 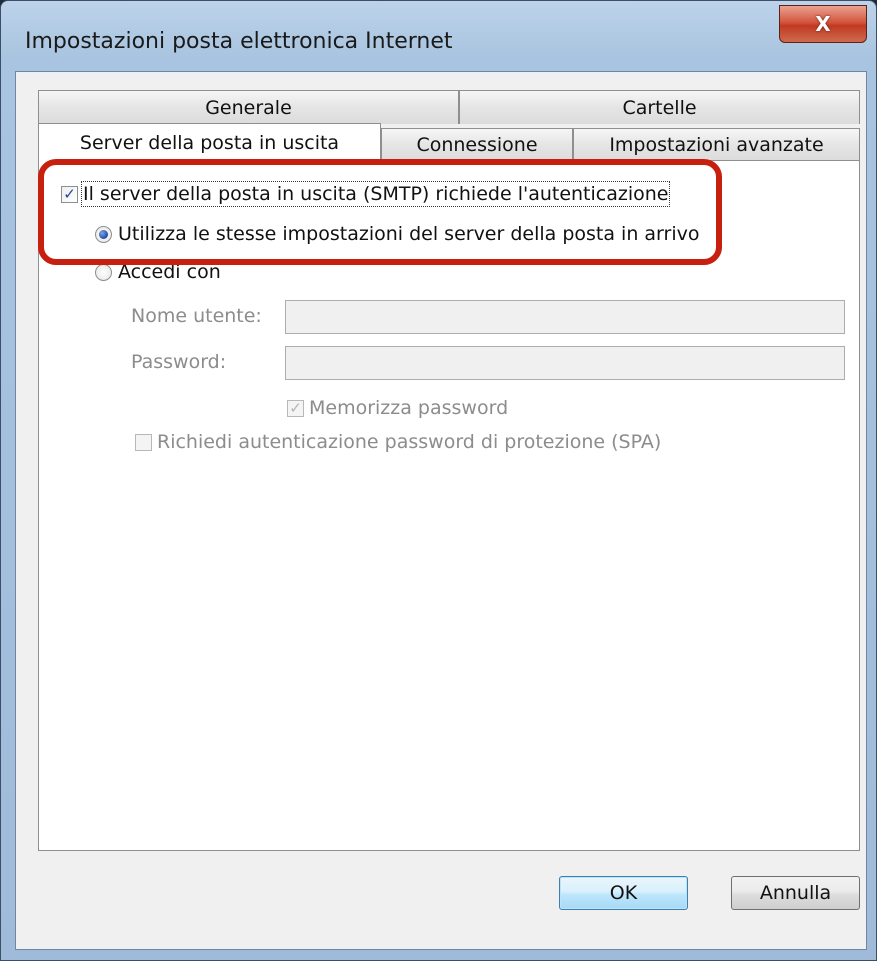 I want to click on login-with-label: Accedi con, so click(x=169, y=272).